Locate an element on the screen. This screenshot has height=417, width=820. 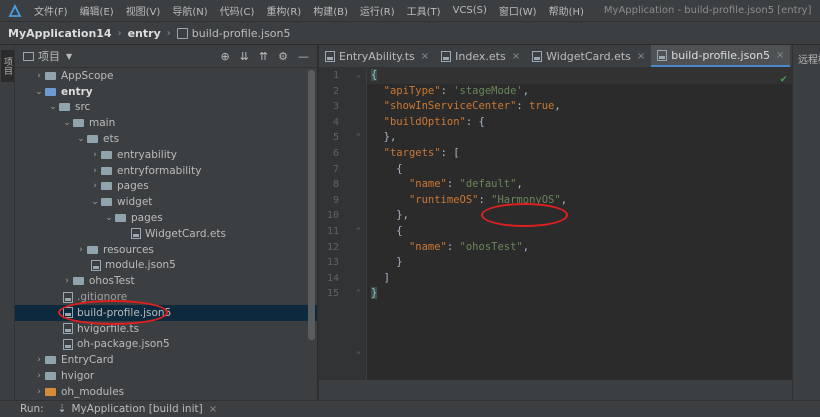
menu-build: 构建(B) is located at coordinates (330, 10).